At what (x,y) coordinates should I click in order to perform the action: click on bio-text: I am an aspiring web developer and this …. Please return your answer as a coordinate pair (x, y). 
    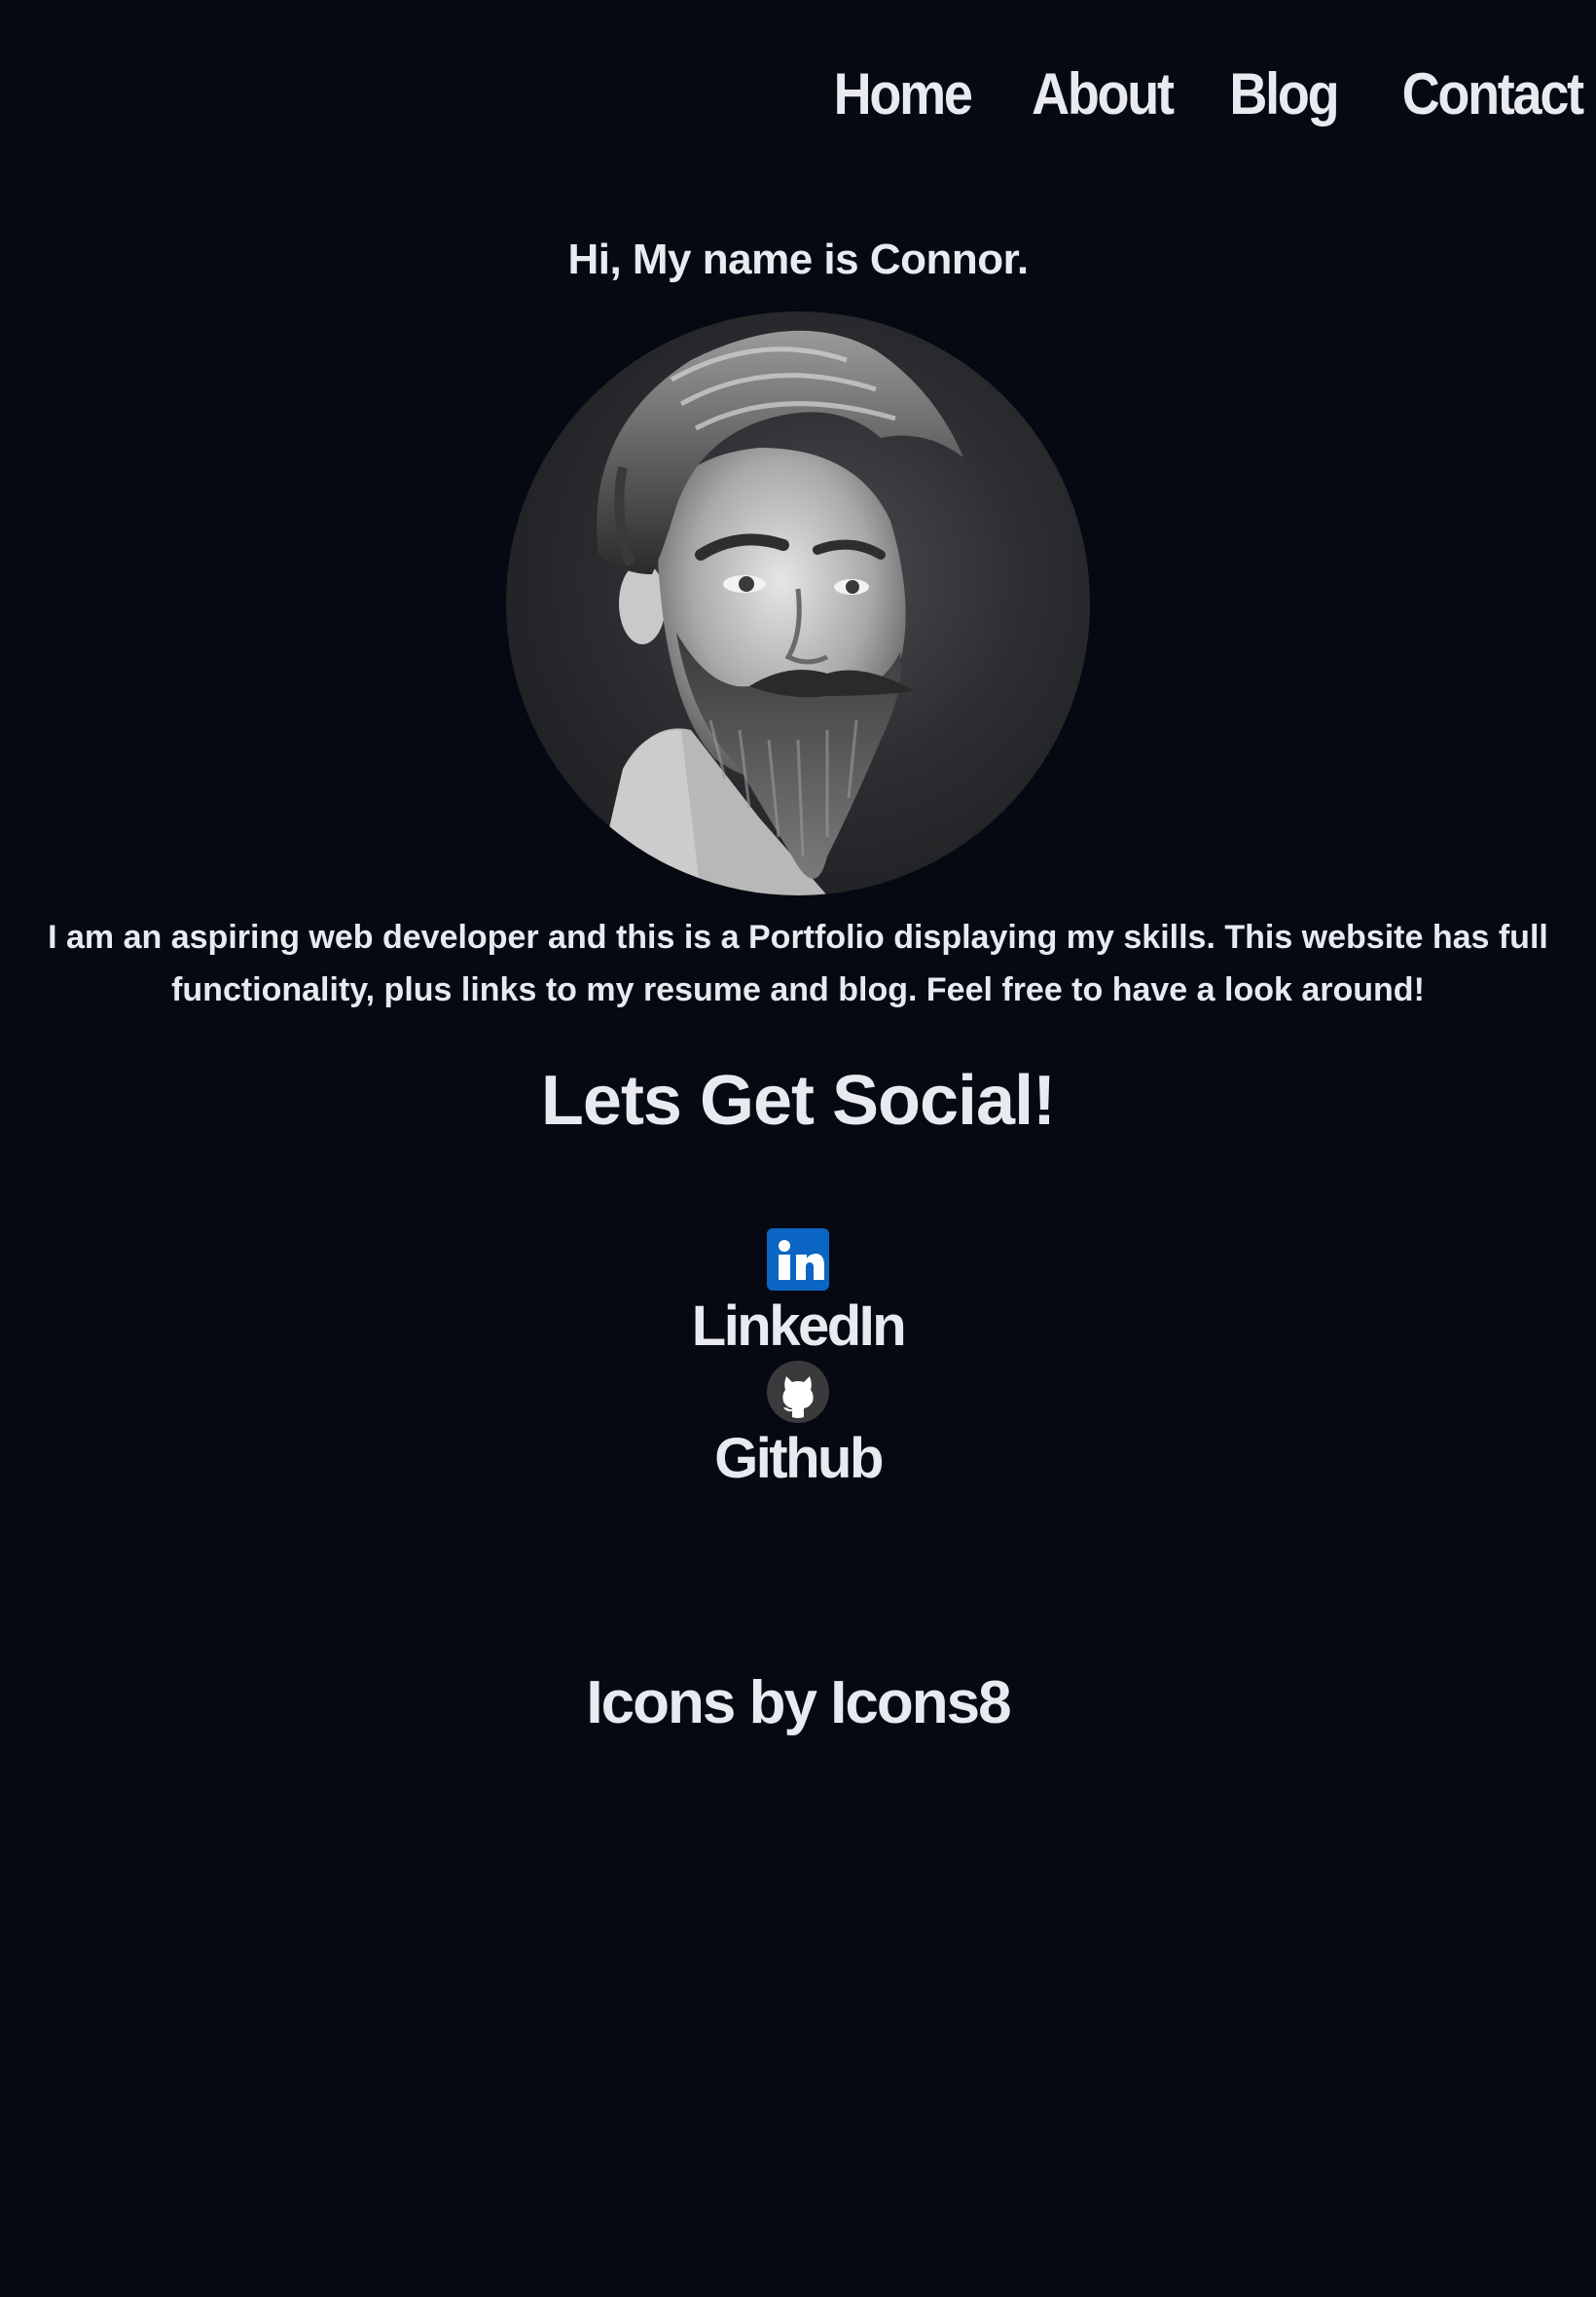
    Looking at the image, I should click on (798, 963).